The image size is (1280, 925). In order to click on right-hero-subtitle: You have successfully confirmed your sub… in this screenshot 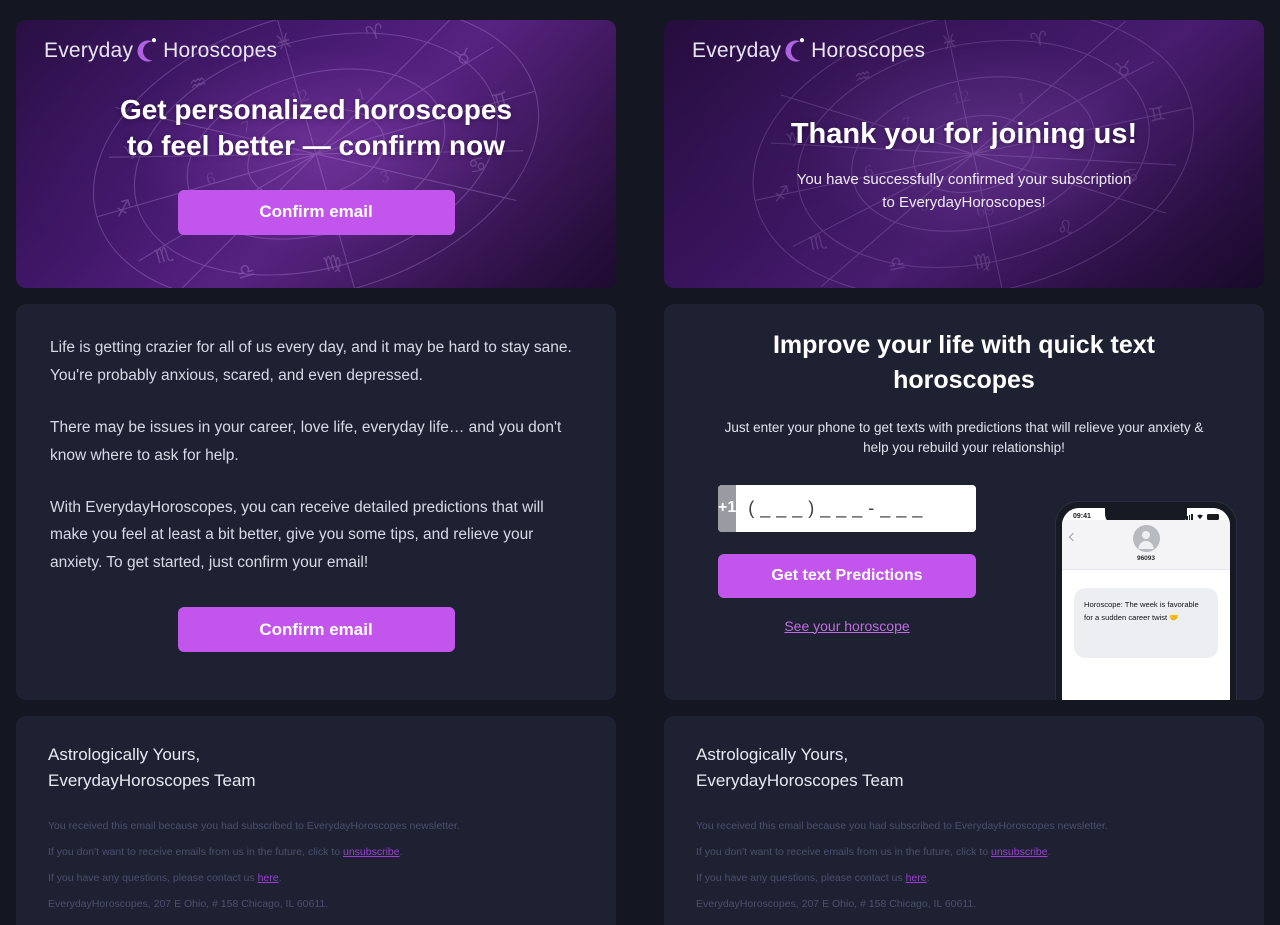, I will do `click(964, 191)`.